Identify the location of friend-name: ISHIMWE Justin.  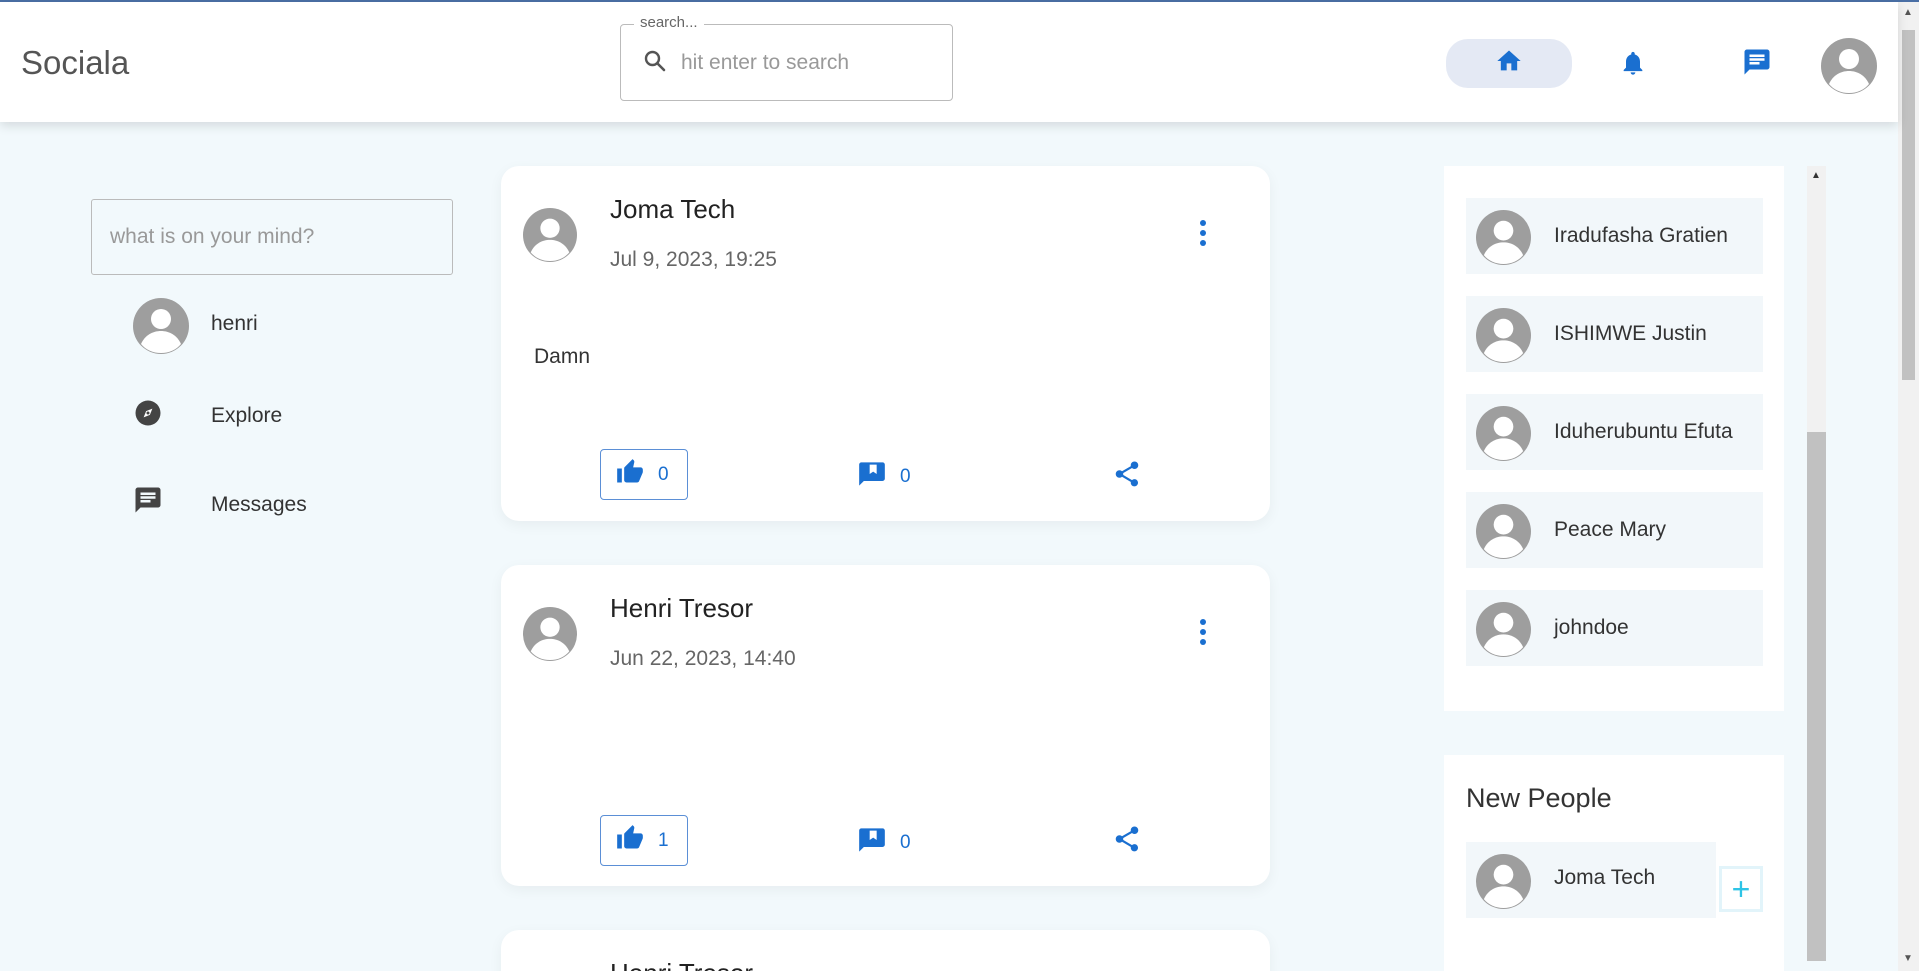
(1630, 333).